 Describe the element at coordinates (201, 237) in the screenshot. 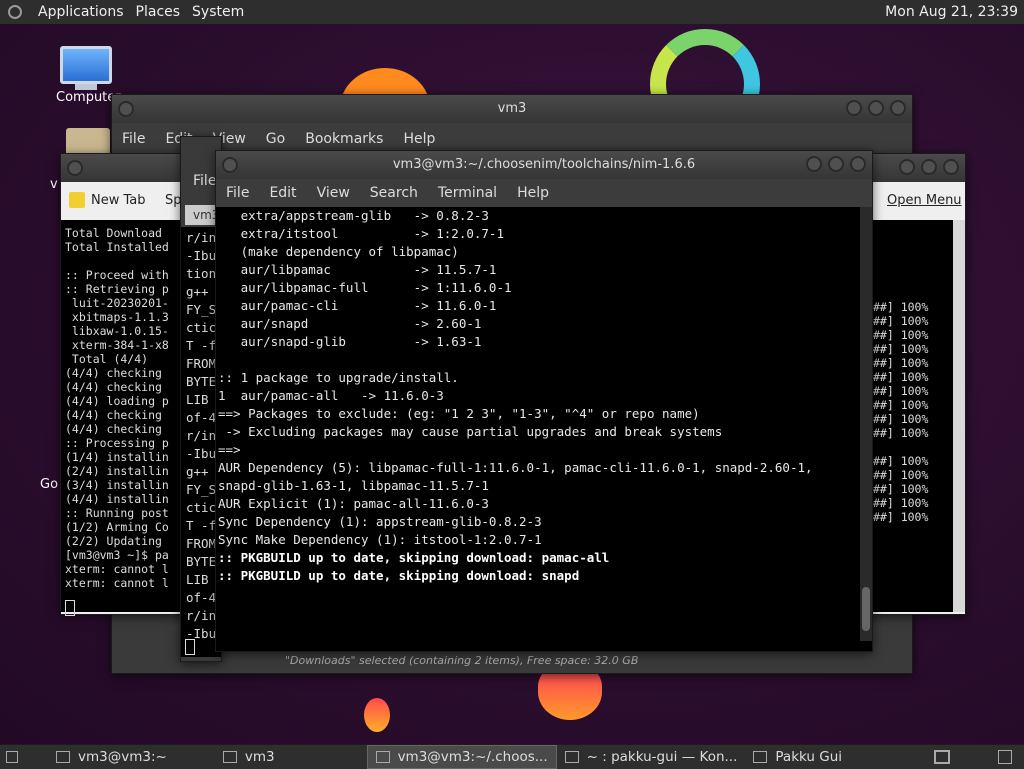

I see `terminal-line: r/in` at that location.